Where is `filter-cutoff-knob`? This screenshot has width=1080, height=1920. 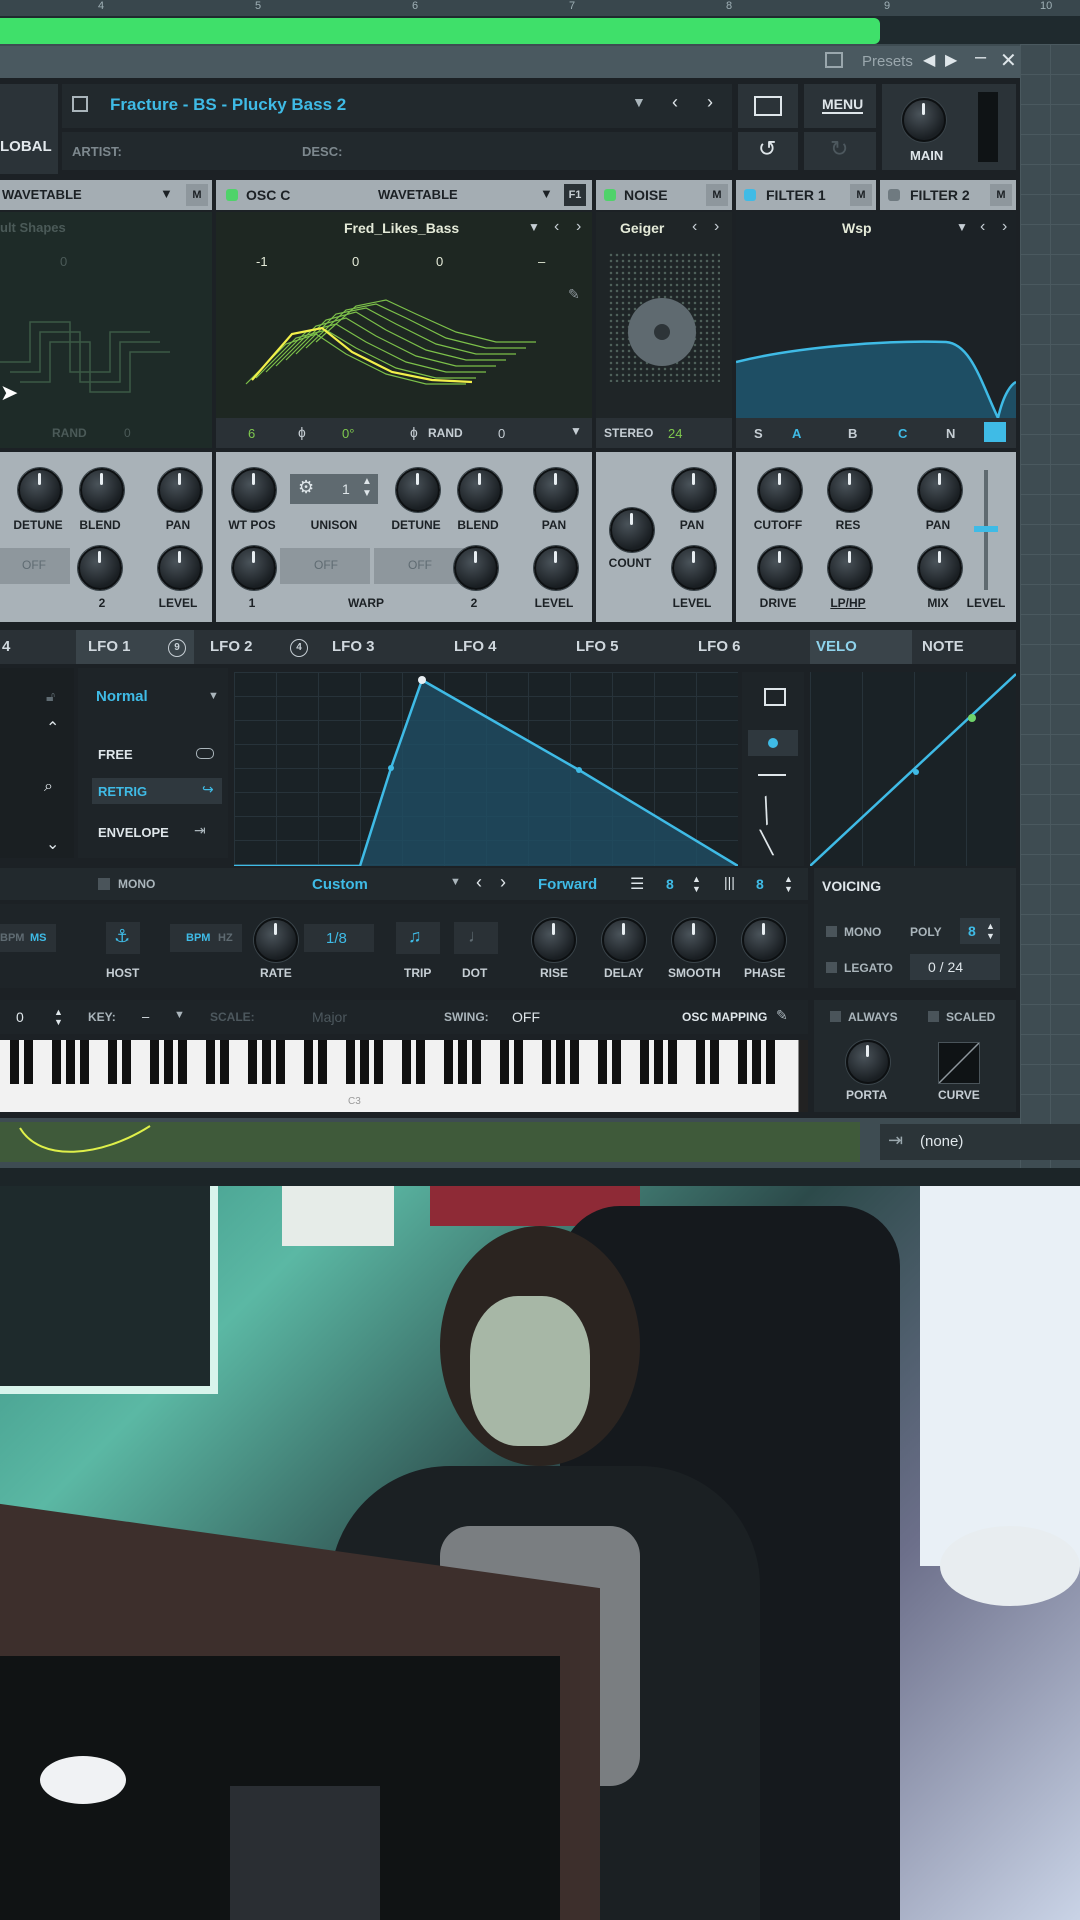 filter-cutoff-knob is located at coordinates (780, 490).